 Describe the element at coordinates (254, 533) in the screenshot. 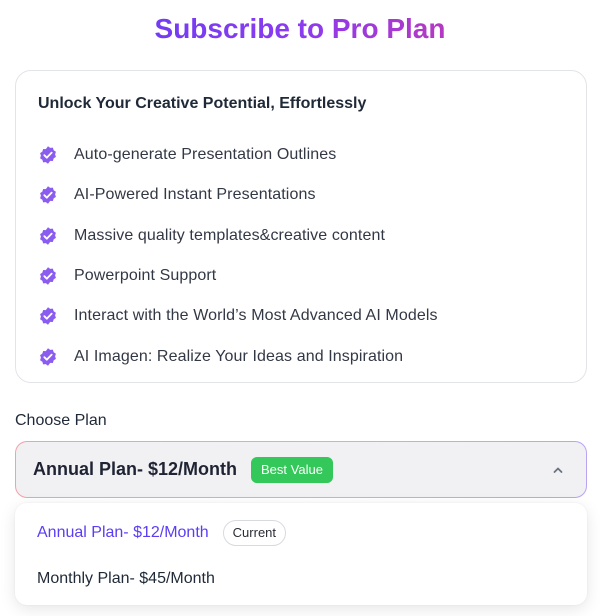

I see `current-badge: Current` at that location.